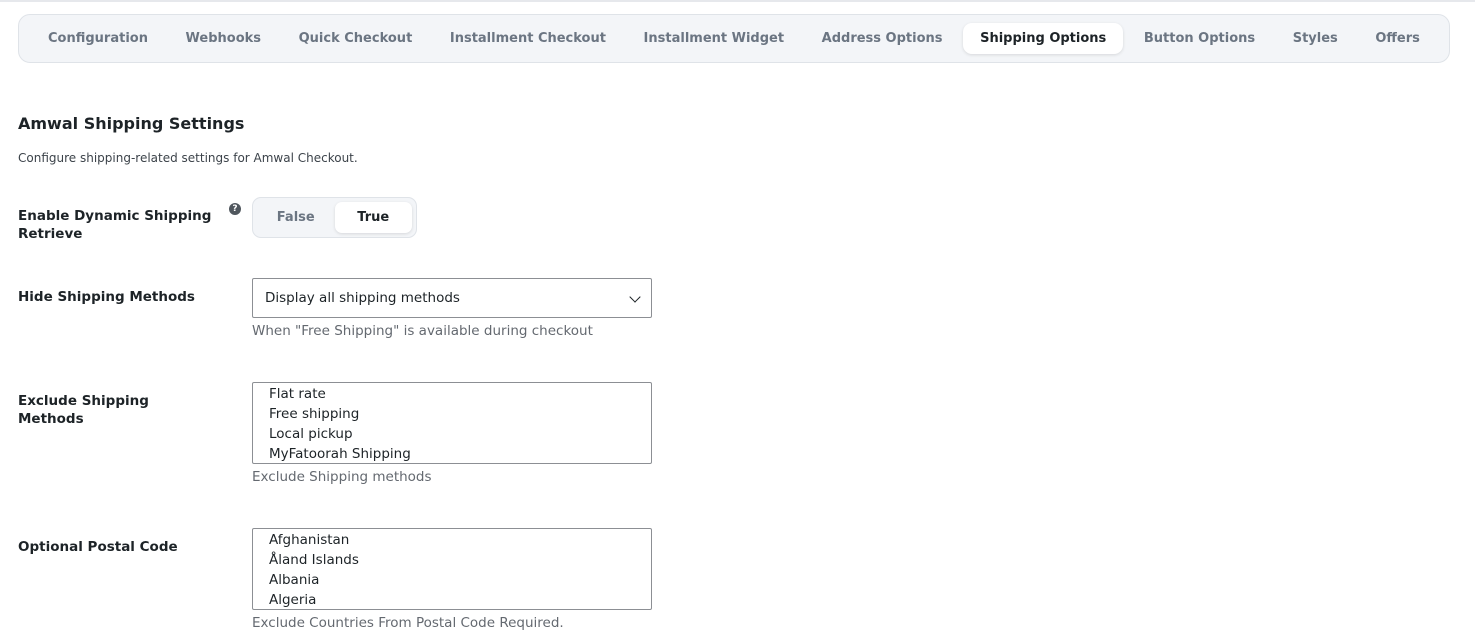 Image resolution: width=1475 pixels, height=644 pixels. What do you see at coordinates (98, 38) in the screenshot?
I see `tab-configuration: Configuration` at bounding box center [98, 38].